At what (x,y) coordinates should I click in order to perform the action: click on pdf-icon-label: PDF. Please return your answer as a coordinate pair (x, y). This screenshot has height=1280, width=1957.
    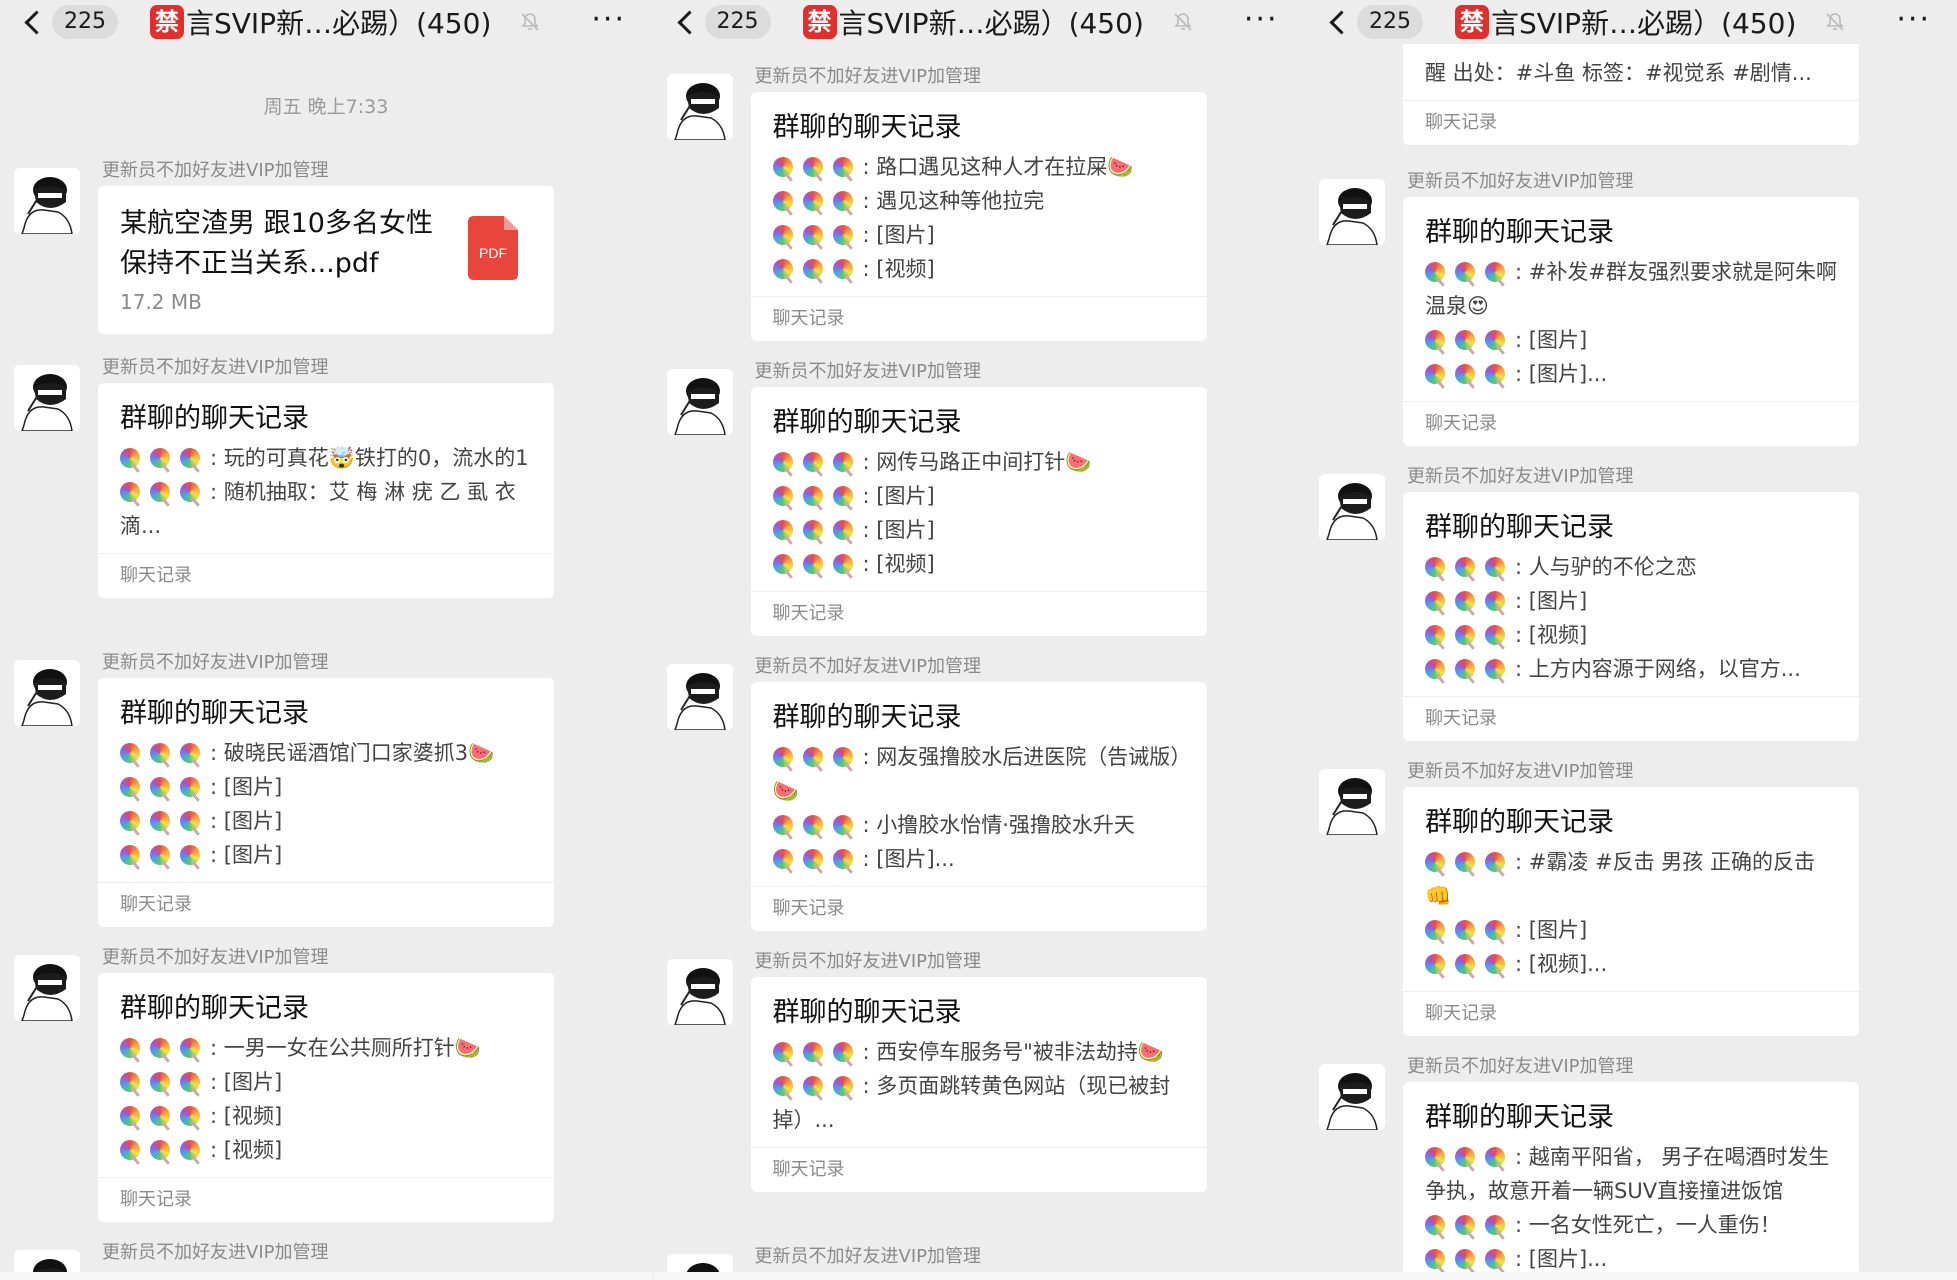
    Looking at the image, I should click on (493, 253).